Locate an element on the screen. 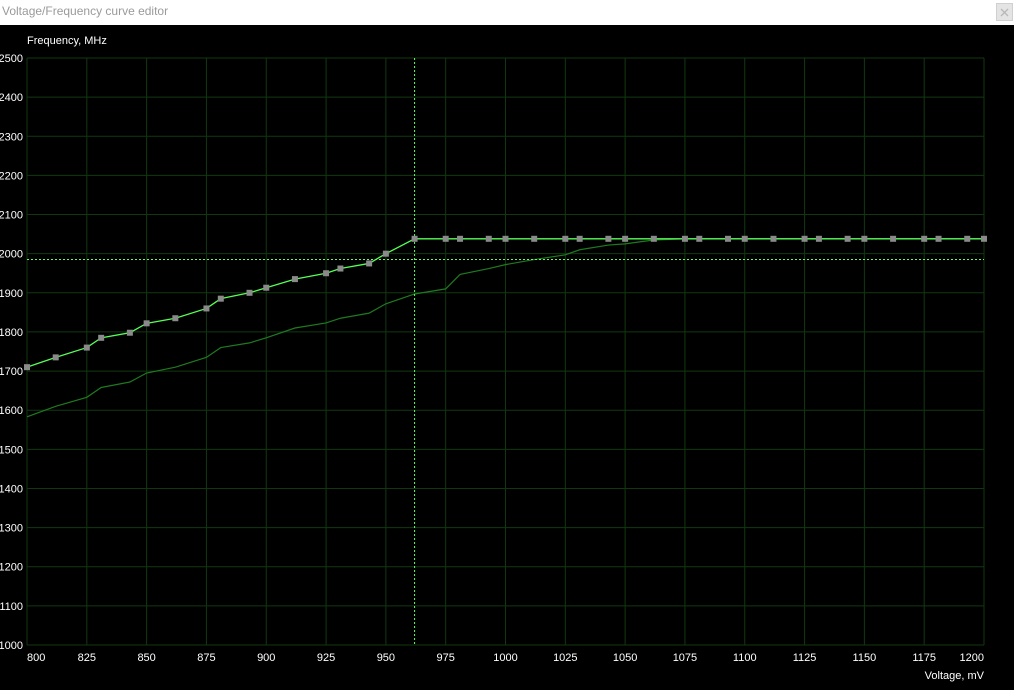  y-tick-label: 1600 is located at coordinates (11, 411).